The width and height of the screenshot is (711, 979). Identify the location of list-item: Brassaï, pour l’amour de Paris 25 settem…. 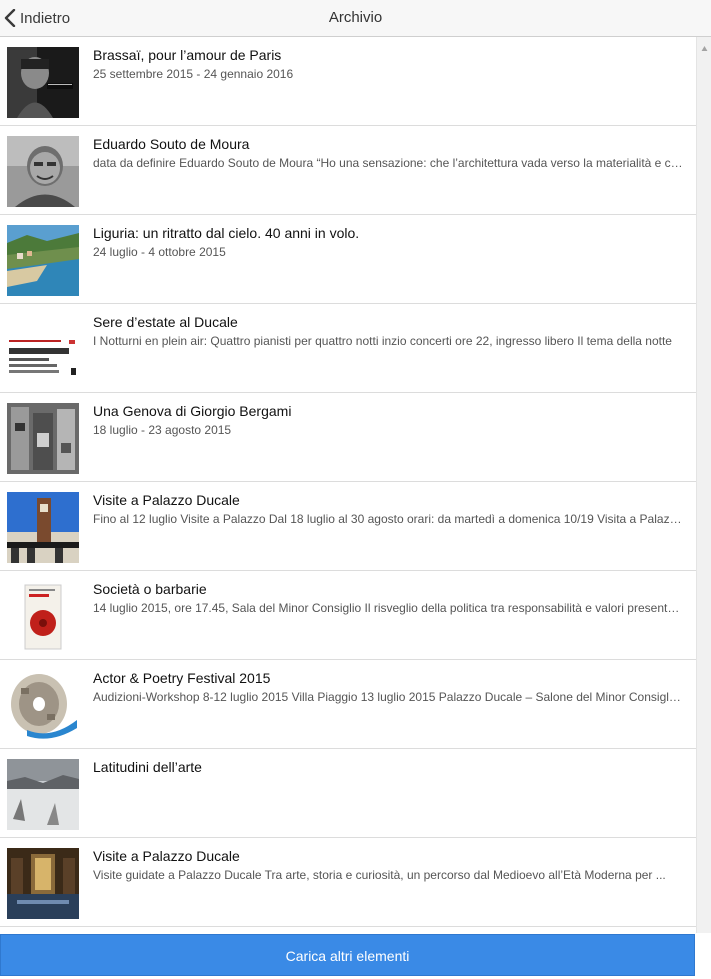
(348, 81).